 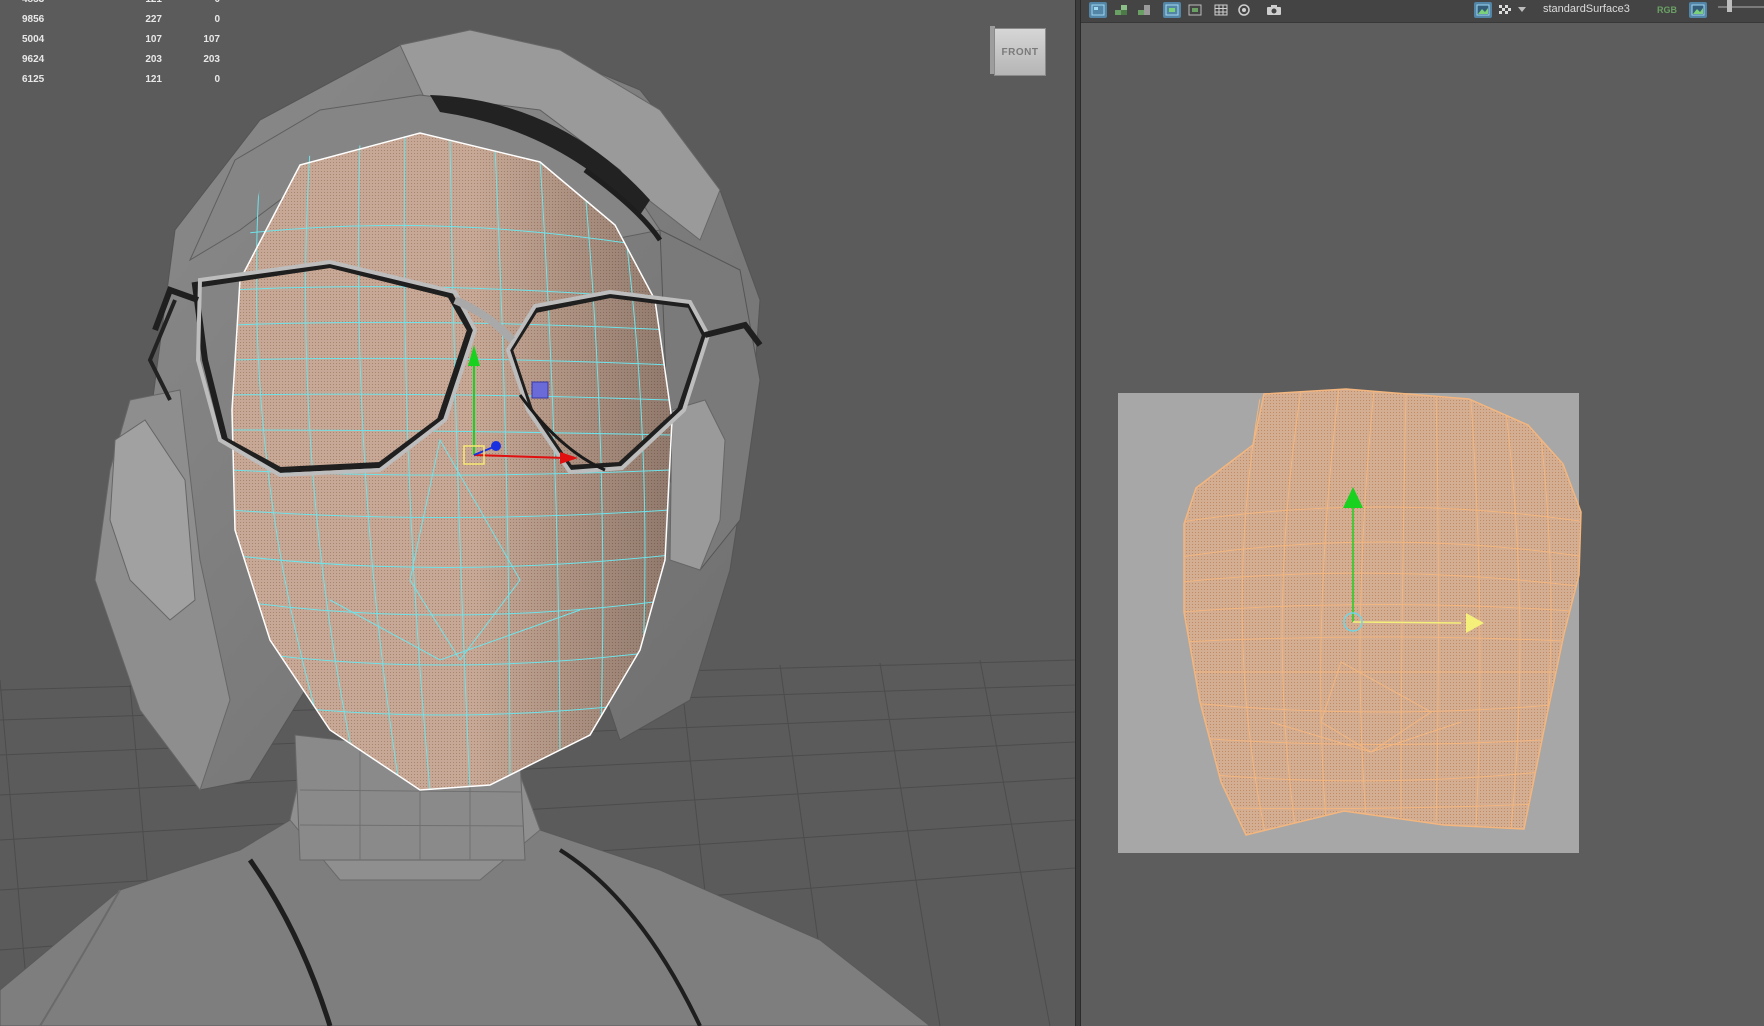 I want to click on rgb-channel-label: RGB, so click(x=1667, y=10).